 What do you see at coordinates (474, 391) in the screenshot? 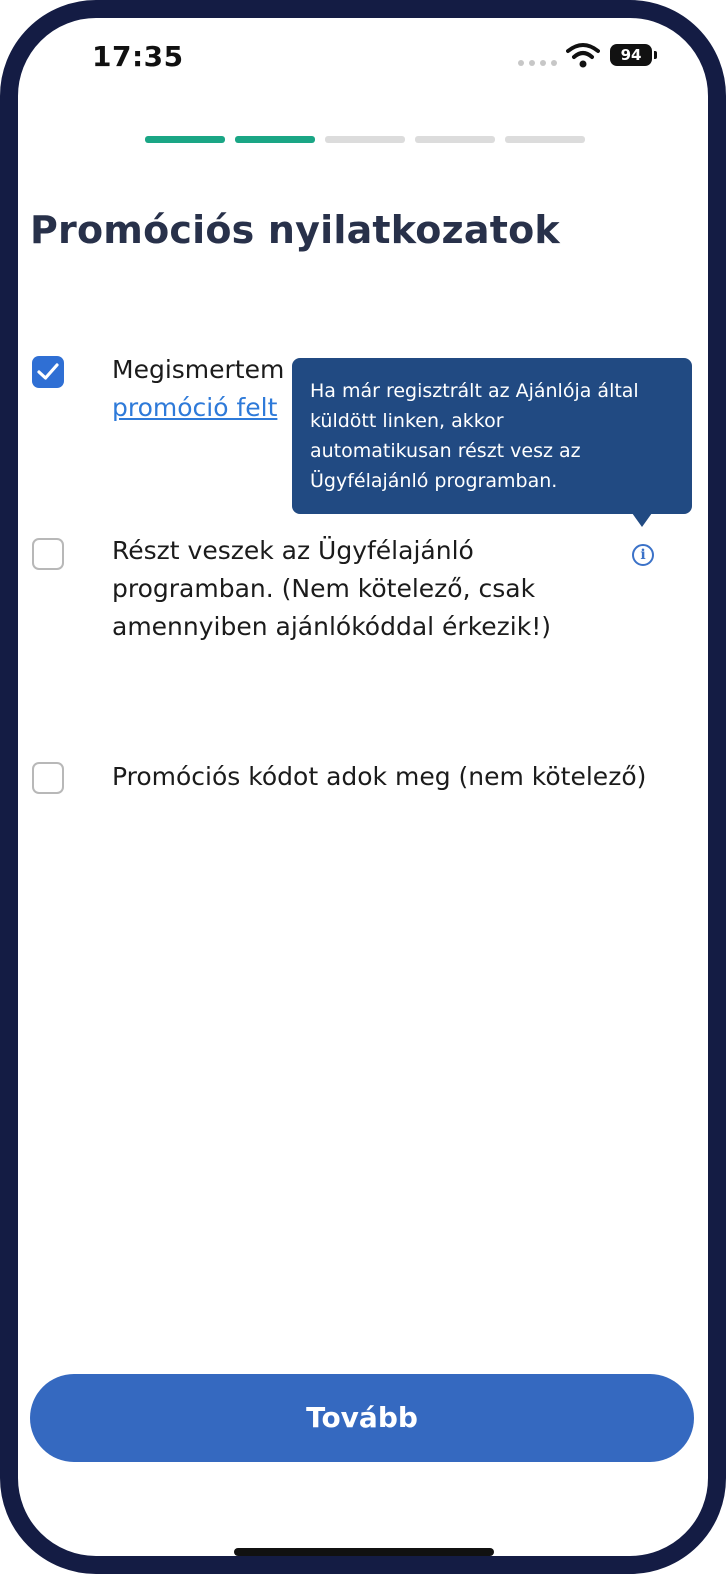
I see `tooltip-line: Ha már regisztrált az Ajánlója által` at bounding box center [474, 391].